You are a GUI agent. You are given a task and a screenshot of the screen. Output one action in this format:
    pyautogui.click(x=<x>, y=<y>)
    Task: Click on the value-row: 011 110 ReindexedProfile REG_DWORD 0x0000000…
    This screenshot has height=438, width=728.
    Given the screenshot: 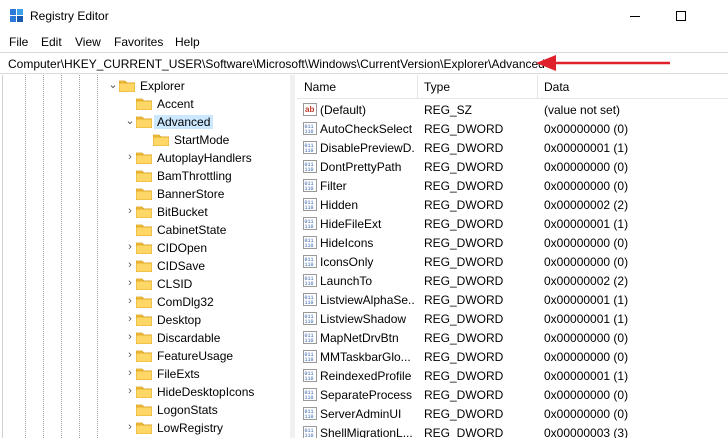 What is the action you would take?
    pyautogui.click(x=512, y=375)
    